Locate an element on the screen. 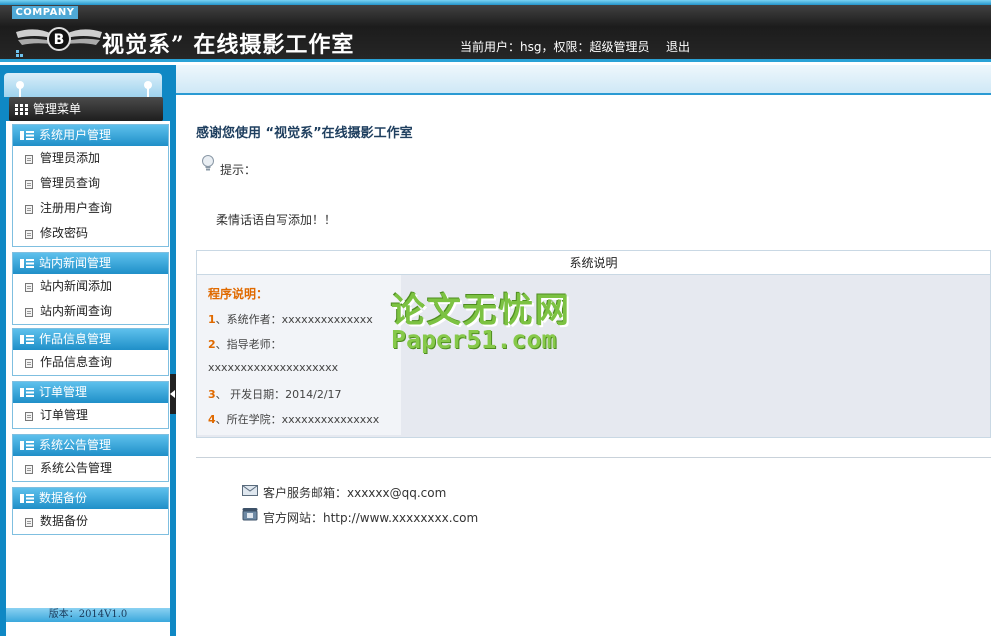 This screenshot has width=991, height=636. program-title: 程序说明： is located at coordinates (238, 294).